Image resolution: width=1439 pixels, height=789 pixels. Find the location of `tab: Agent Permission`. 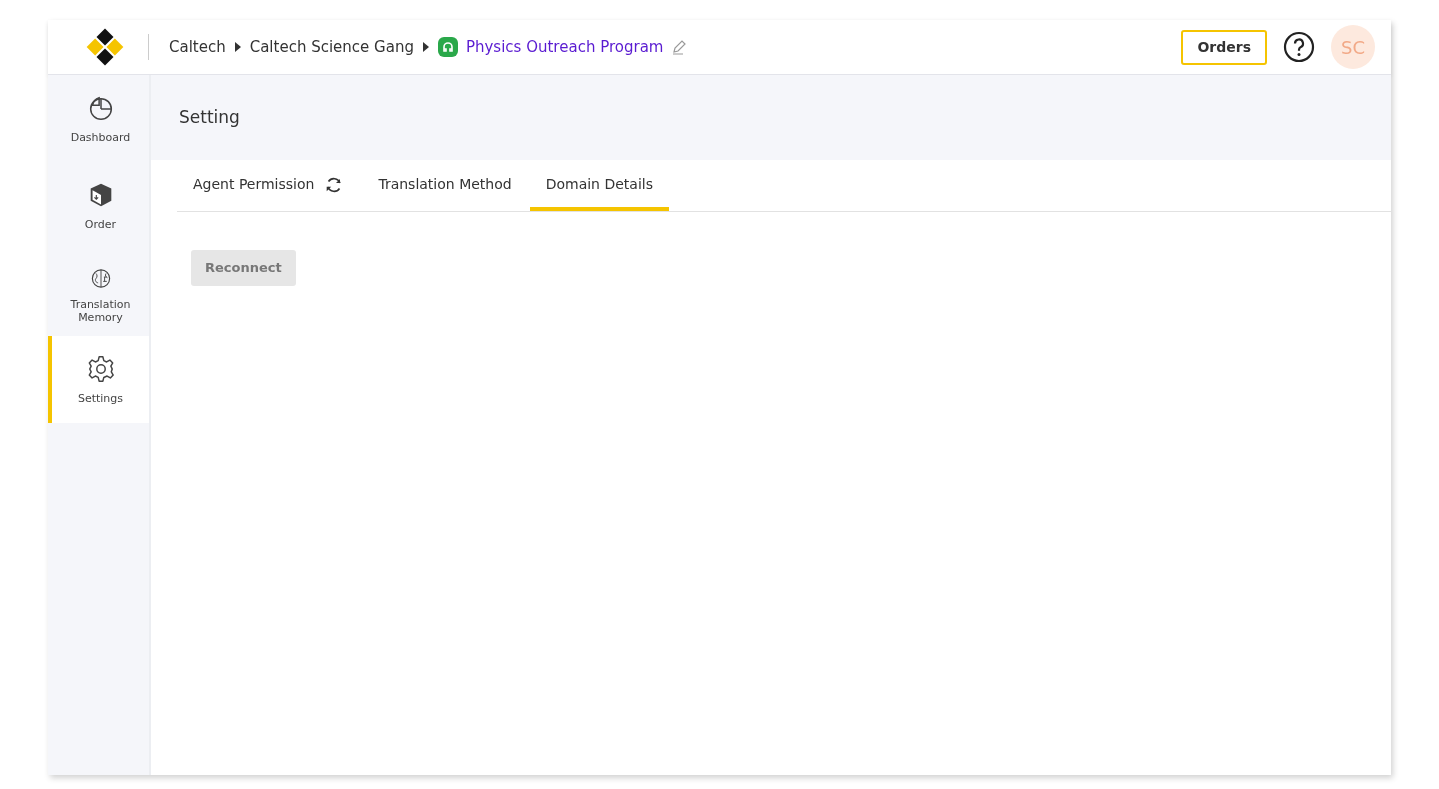

tab: Agent Permission is located at coordinates (269, 185).